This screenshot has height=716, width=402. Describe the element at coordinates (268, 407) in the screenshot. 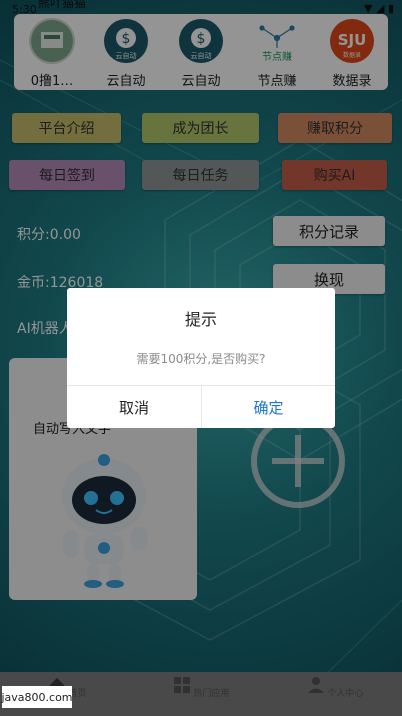

I see `confirm-button: 确定` at that location.